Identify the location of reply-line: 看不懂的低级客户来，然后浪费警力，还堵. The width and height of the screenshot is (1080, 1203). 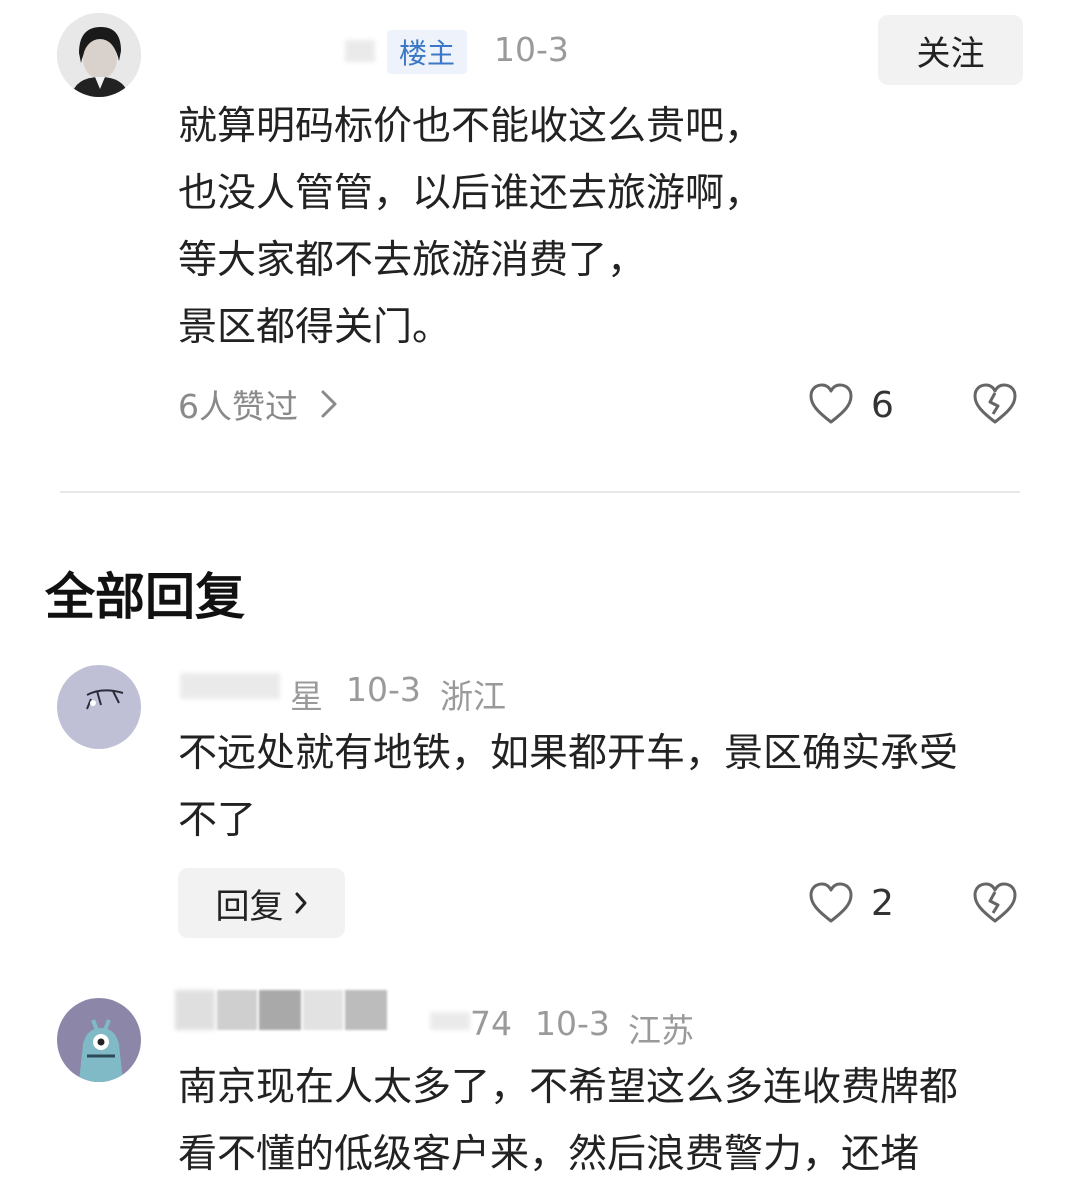
(549, 1154).